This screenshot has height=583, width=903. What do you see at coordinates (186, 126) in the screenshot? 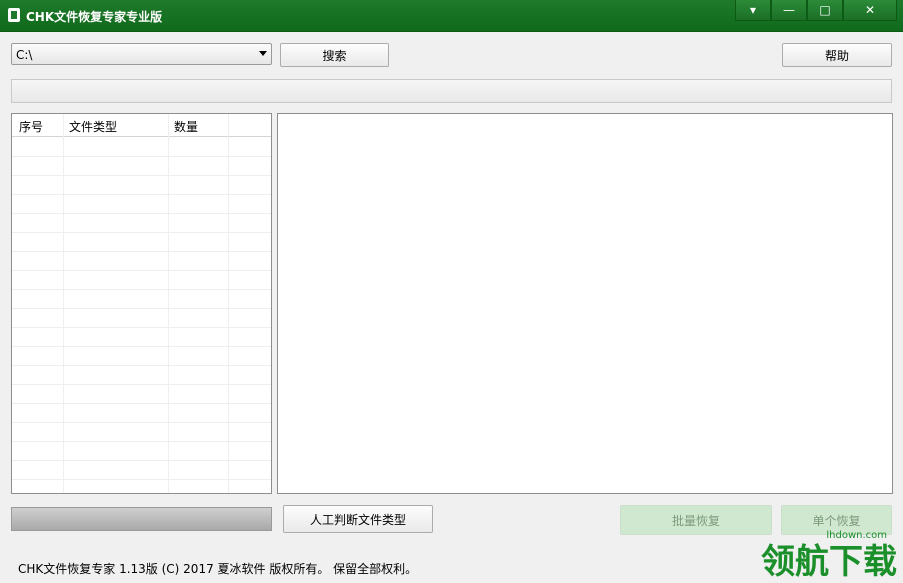
I see `column-header-count: 数量` at bounding box center [186, 126].